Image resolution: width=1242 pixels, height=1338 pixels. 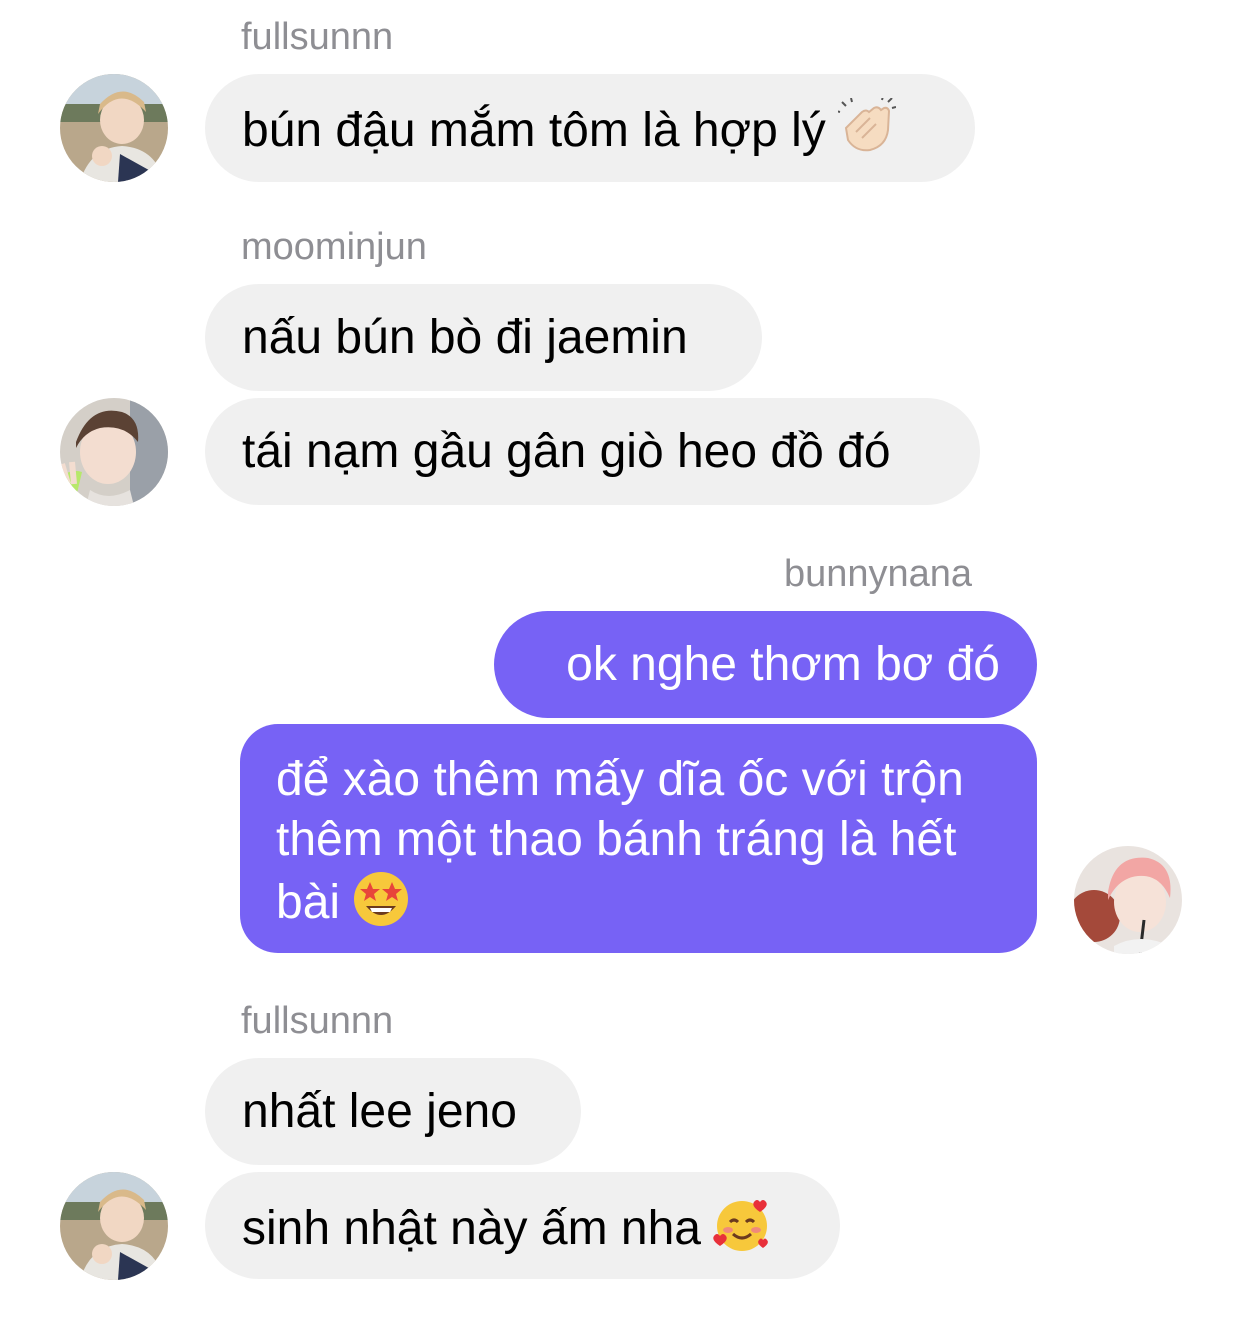 What do you see at coordinates (878, 574) in the screenshot?
I see `sender-name: bunnynana` at bounding box center [878, 574].